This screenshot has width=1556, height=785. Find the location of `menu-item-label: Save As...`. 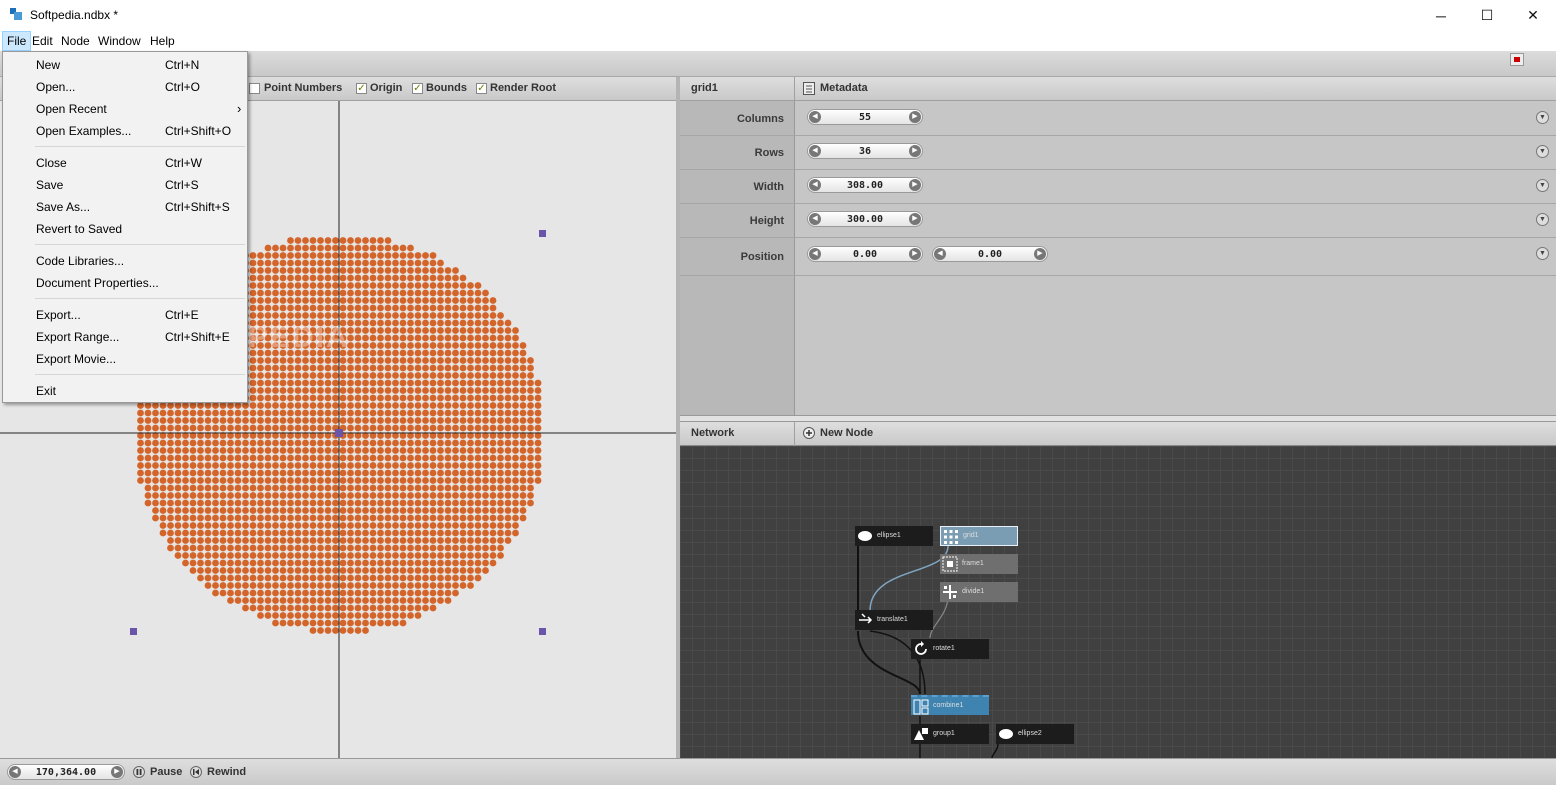

menu-item-label: Save As... is located at coordinates (63, 207).